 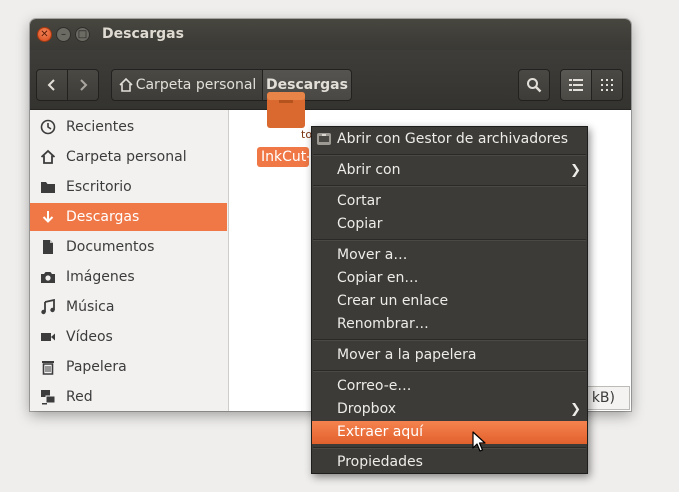 I want to click on sidebar-item-descargas: Descargas, so click(x=128, y=217).